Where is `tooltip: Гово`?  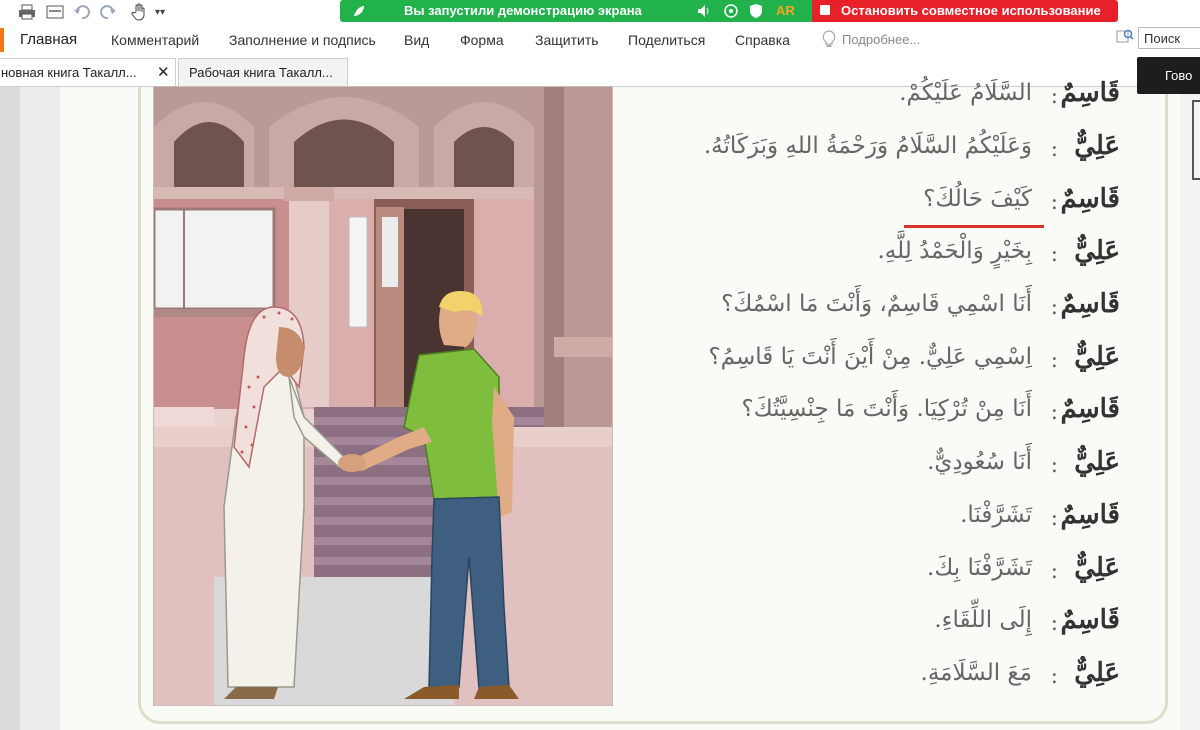 tooltip: Гово is located at coordinates (1168, 75).